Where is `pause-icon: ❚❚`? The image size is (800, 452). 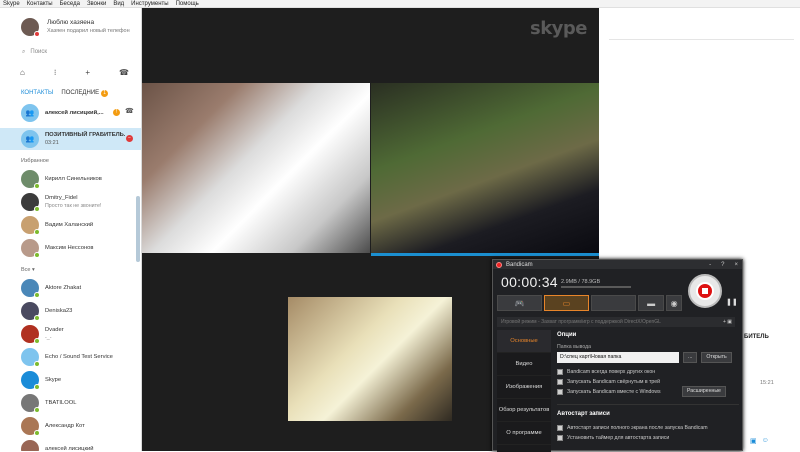 pause-icon: ❚❚ is located at coordinates (732, 302).